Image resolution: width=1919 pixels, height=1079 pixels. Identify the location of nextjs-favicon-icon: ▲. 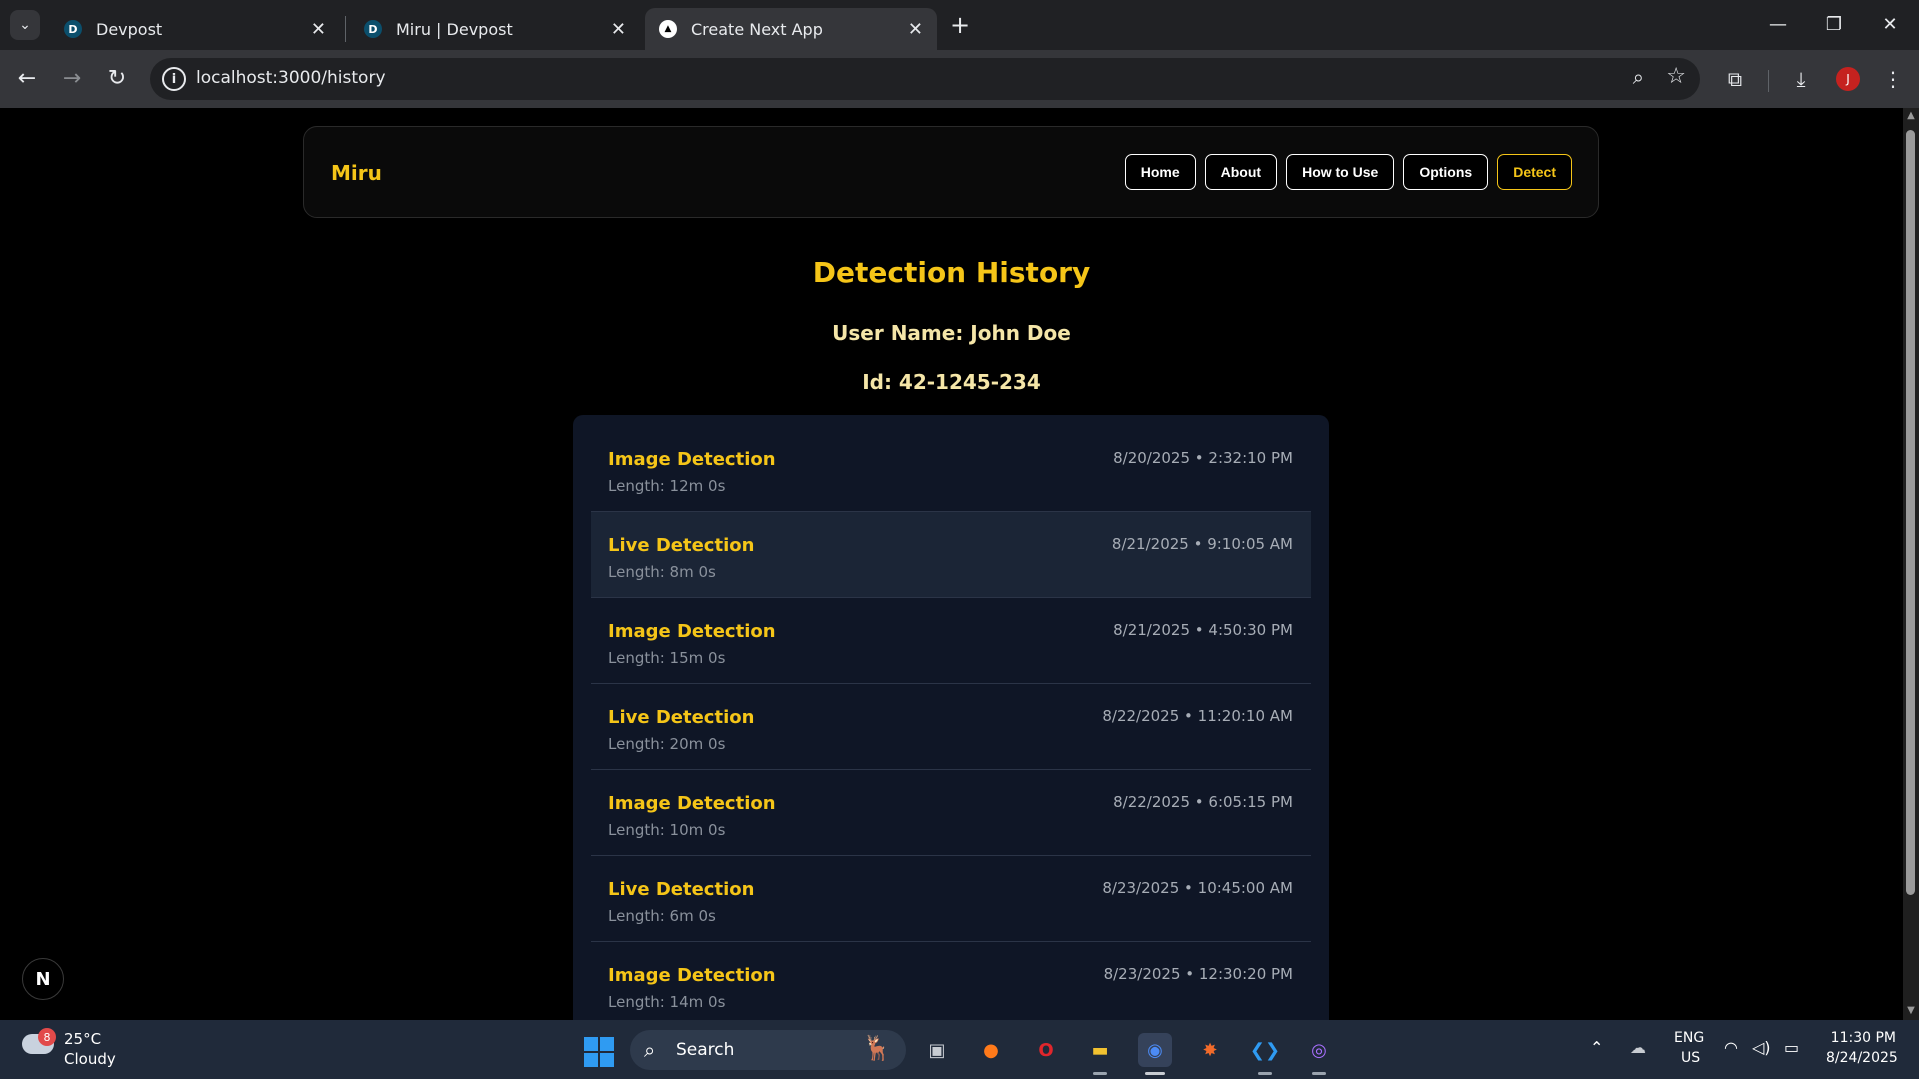
(668, 29).